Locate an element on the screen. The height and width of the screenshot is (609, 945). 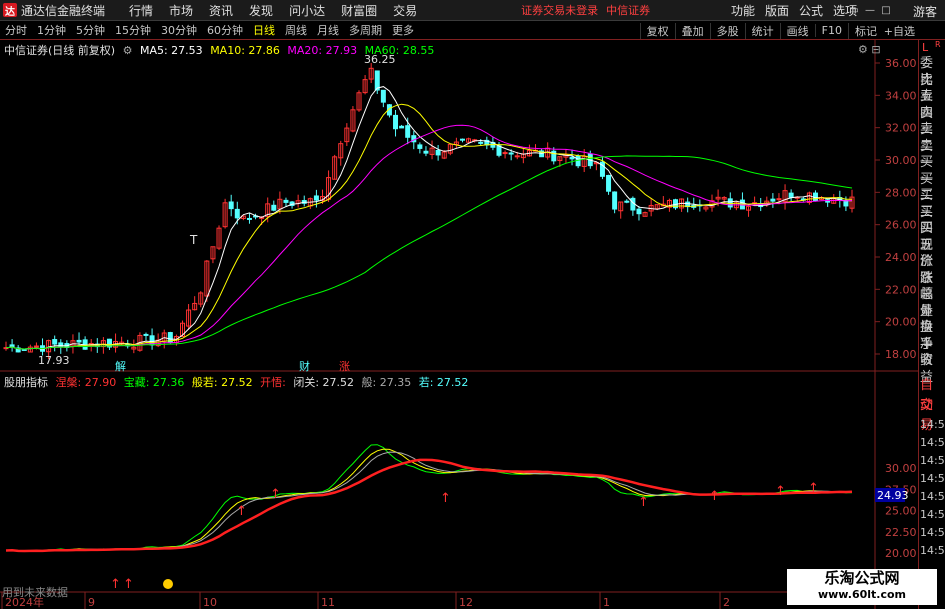
date-label-4: 12 is located at coordinates (466, 602).